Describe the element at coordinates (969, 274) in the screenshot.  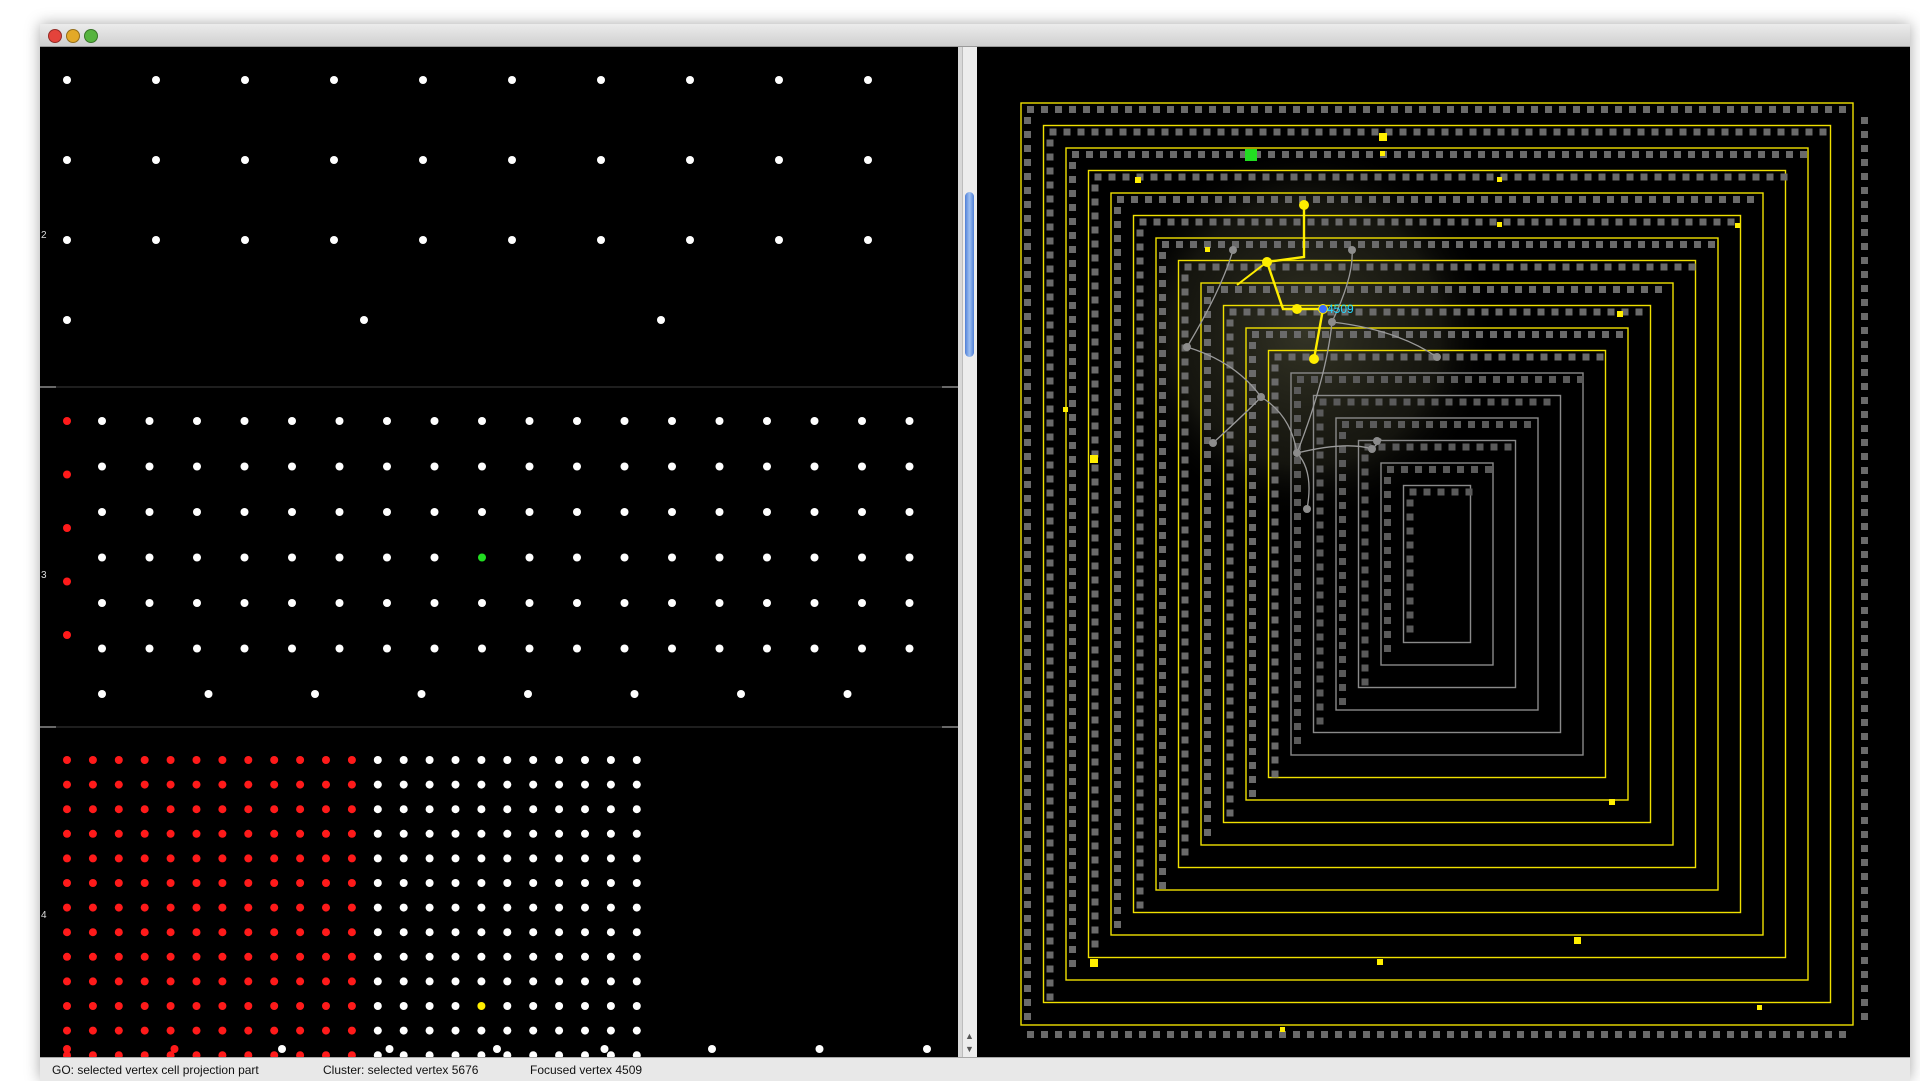
I see `scrollbar-thumb` at that location.